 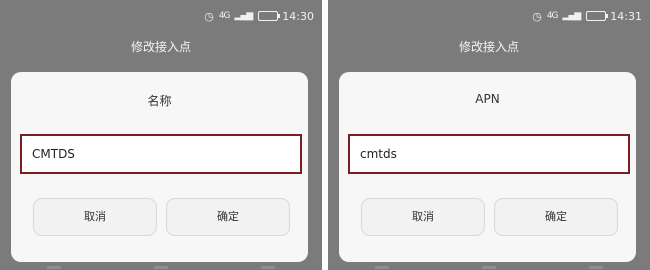 I want to click on status-bar: ◷ 4G ▂▄▆ 14:31, so click(x=489, y=16).